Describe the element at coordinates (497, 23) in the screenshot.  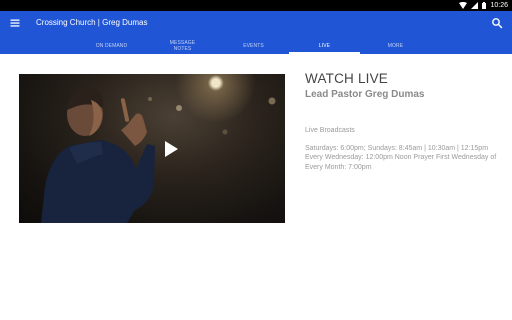
I see `search-icon` at that location.